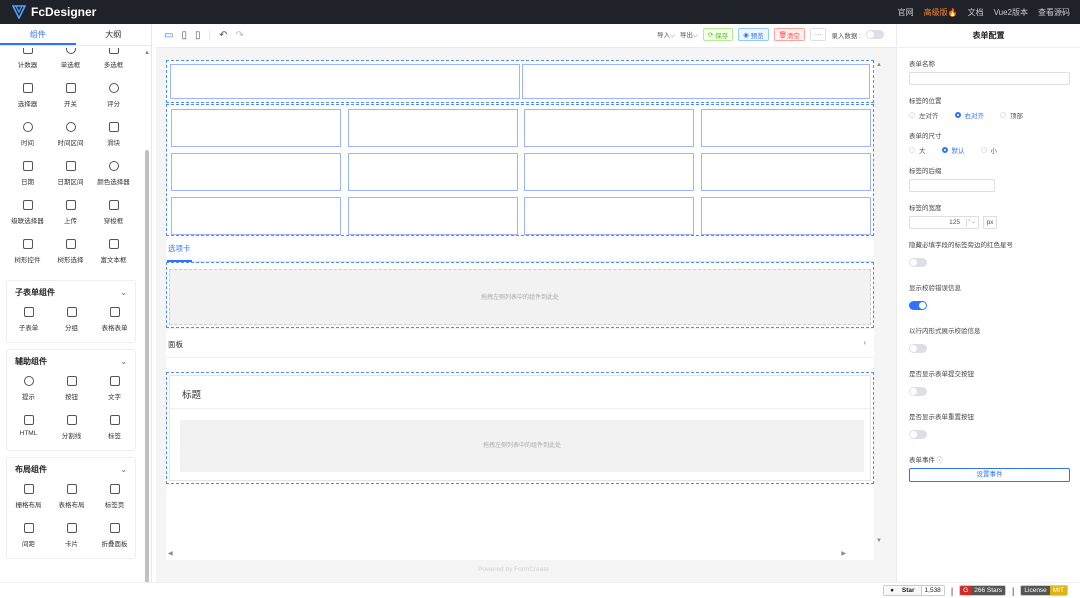 Image resolution: width=1080 pixels, height=598 pixels. What do you see at coordinates (71, 430) in the screenshot?
I see `component-item: 分割线` at bounding box center [71, 430].